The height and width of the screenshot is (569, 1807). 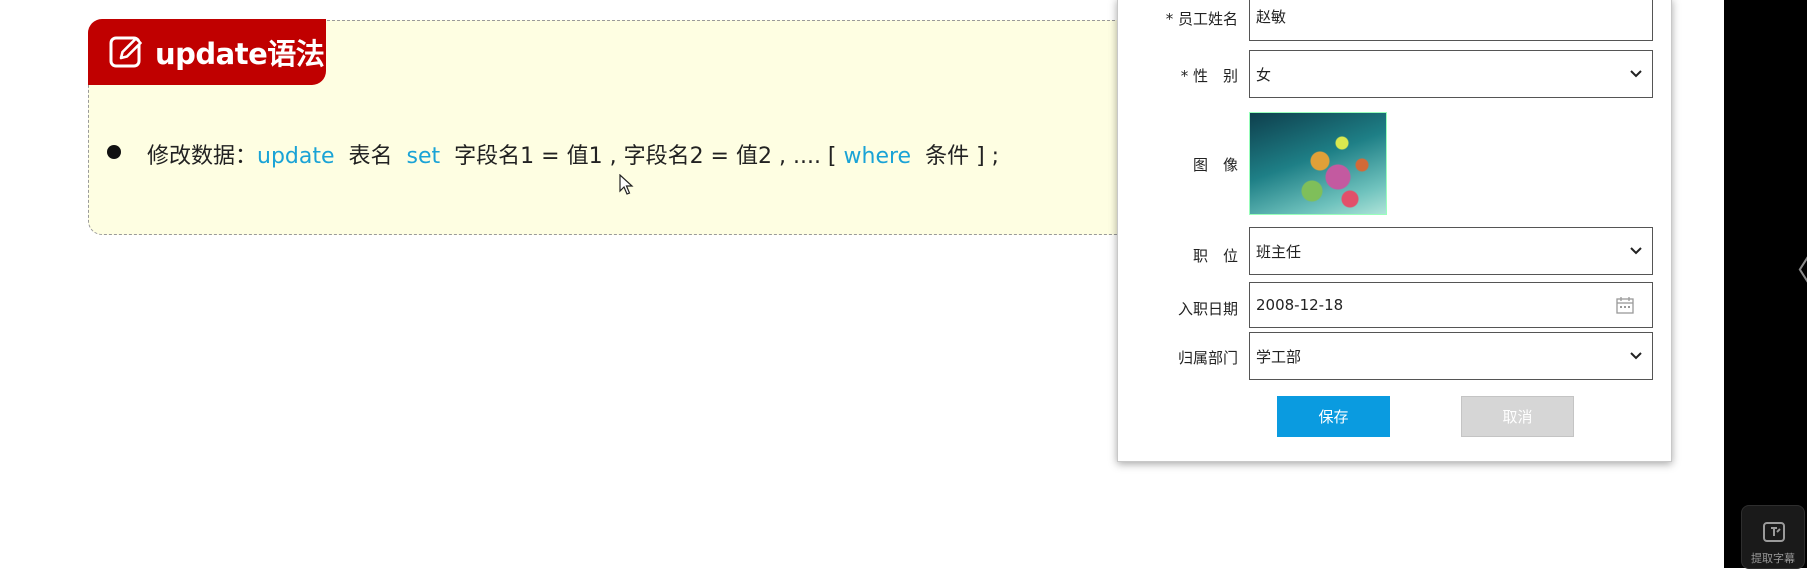 What do you see at coordinates (114, 152) in the screenshot?
I see `bullet-icon` at bounding box center [114, 152].